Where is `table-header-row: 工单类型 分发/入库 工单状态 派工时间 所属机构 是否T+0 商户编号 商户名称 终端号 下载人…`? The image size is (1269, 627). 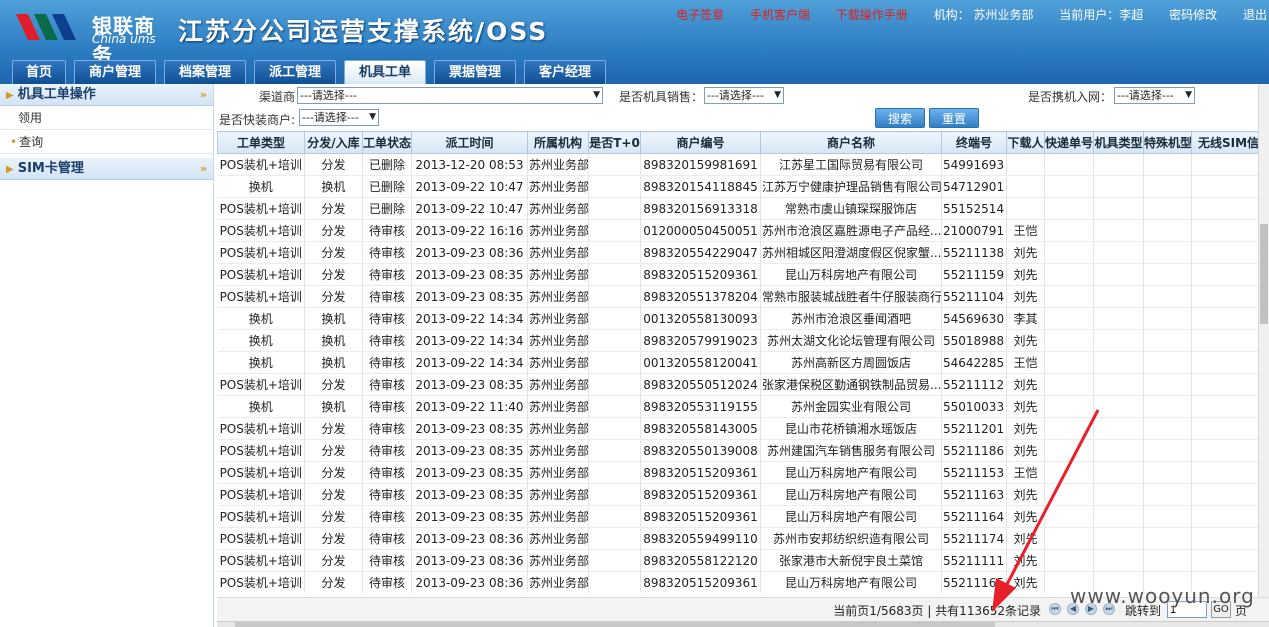 table-header-row: 工单类型 分发/入库 工单状态 派工时间 所属机构 是否T+0 商户编号 商户名称 终端号 下载人… is located at coordinates (743, 142).